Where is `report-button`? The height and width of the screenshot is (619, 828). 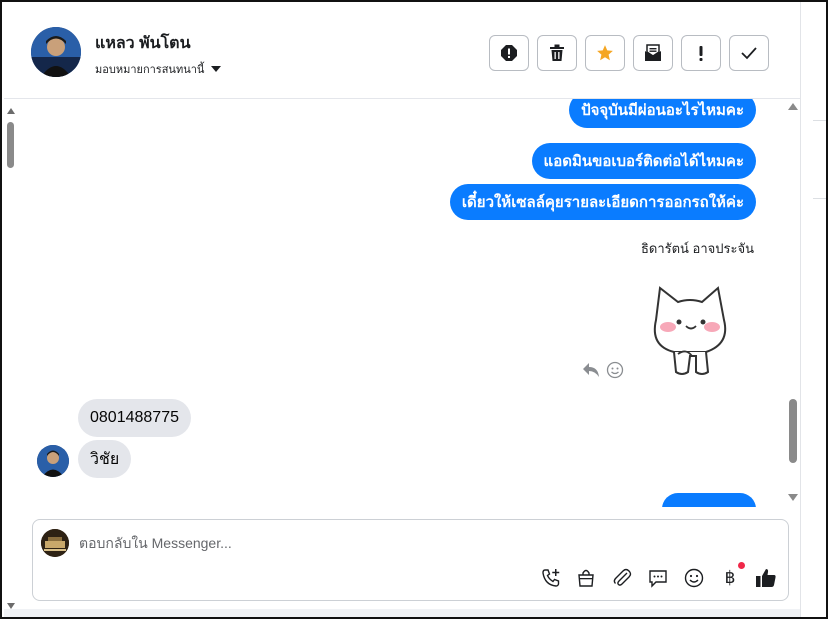
report-button is located at coordinates (509, 53).